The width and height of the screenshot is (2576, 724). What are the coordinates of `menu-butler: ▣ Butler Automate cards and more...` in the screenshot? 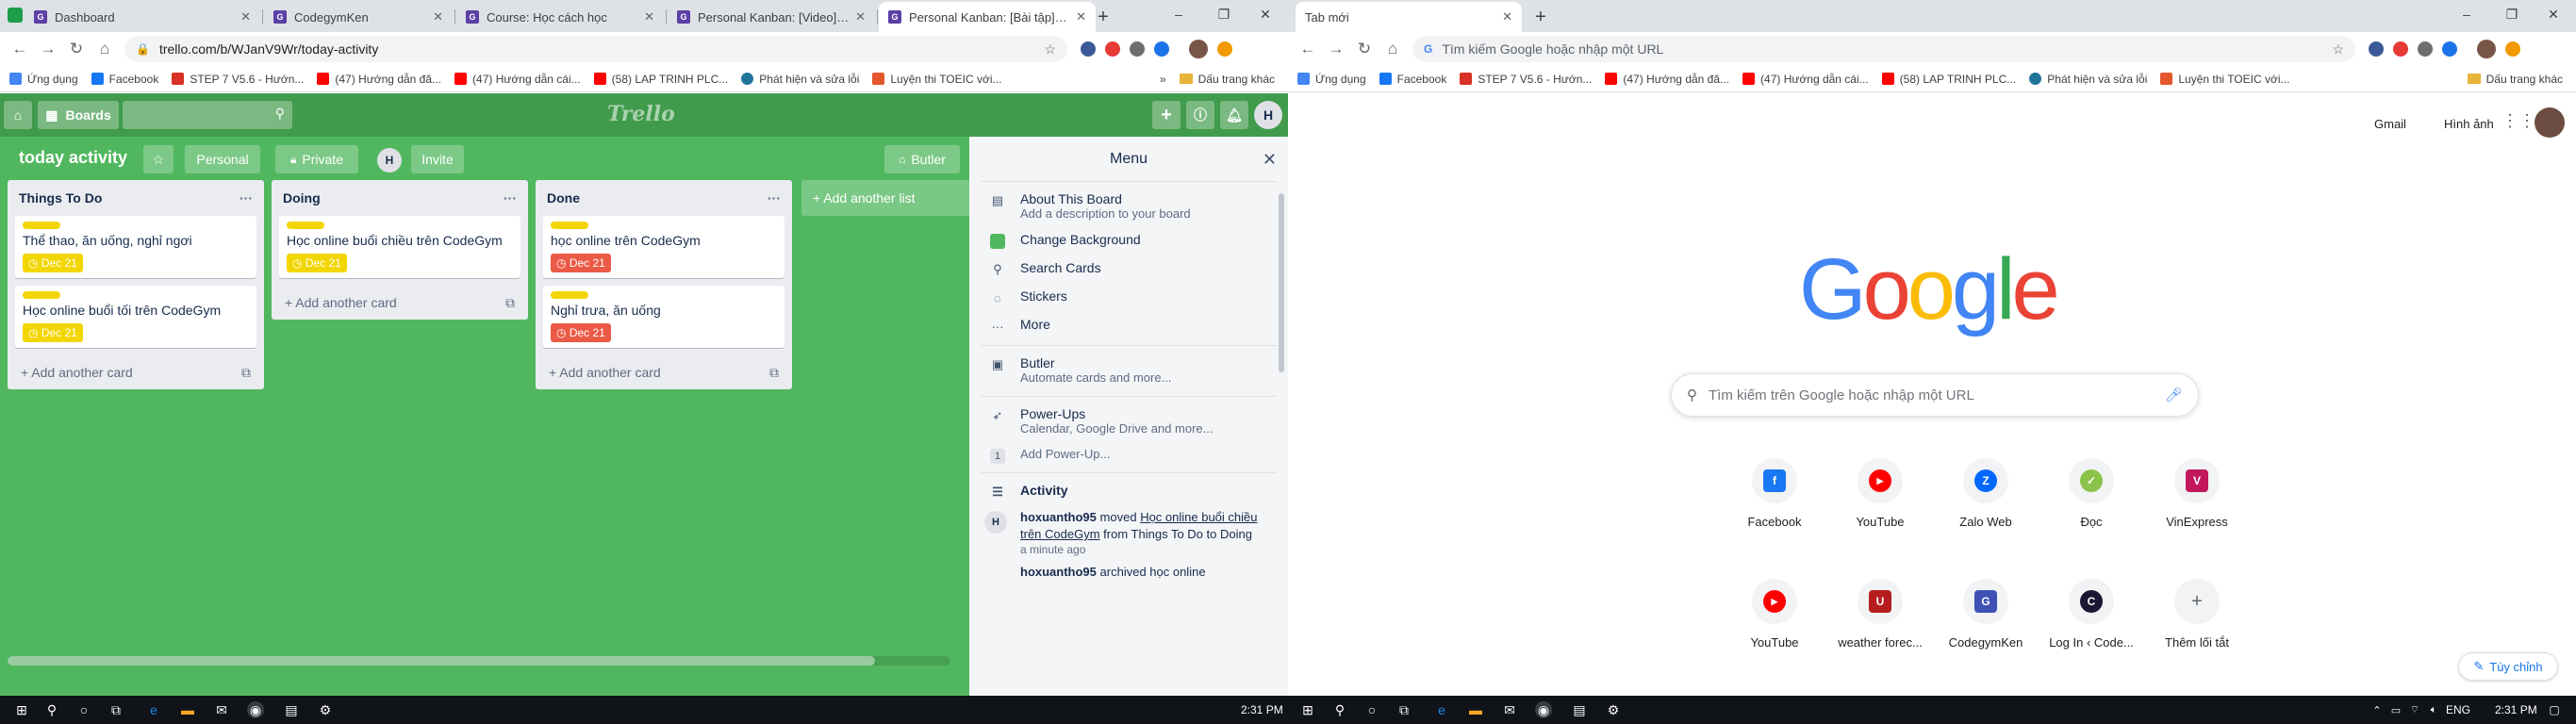 It's located at (1128, 370).